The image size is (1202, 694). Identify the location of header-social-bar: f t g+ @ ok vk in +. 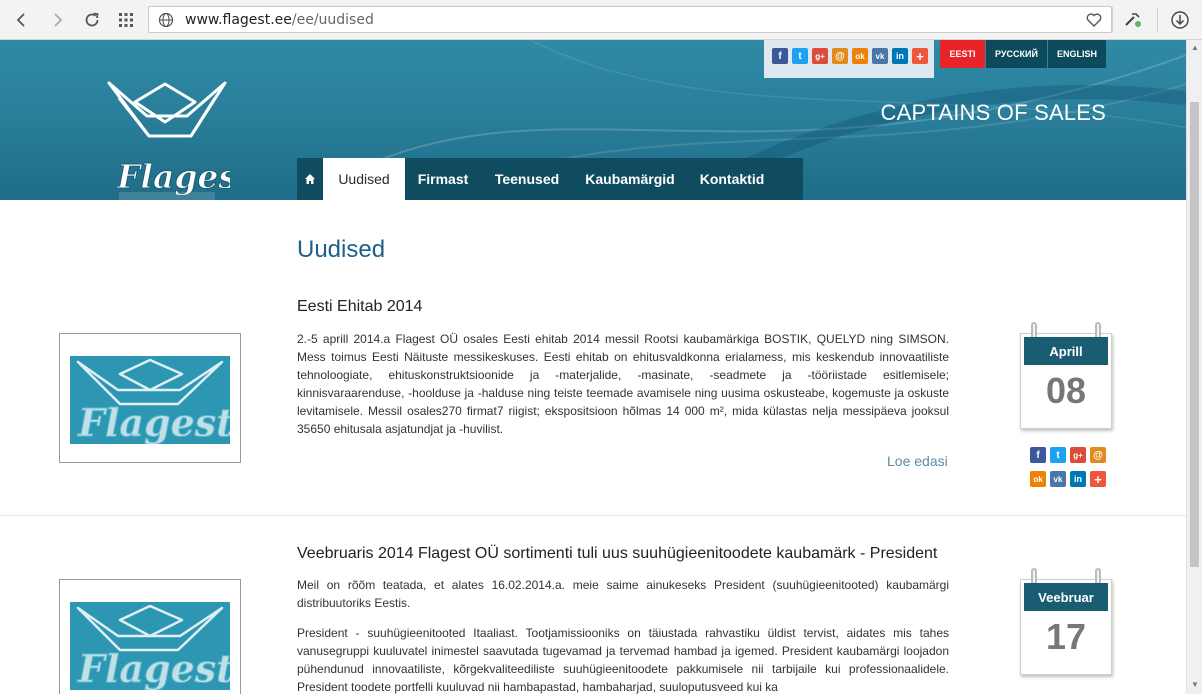
(849, 59).